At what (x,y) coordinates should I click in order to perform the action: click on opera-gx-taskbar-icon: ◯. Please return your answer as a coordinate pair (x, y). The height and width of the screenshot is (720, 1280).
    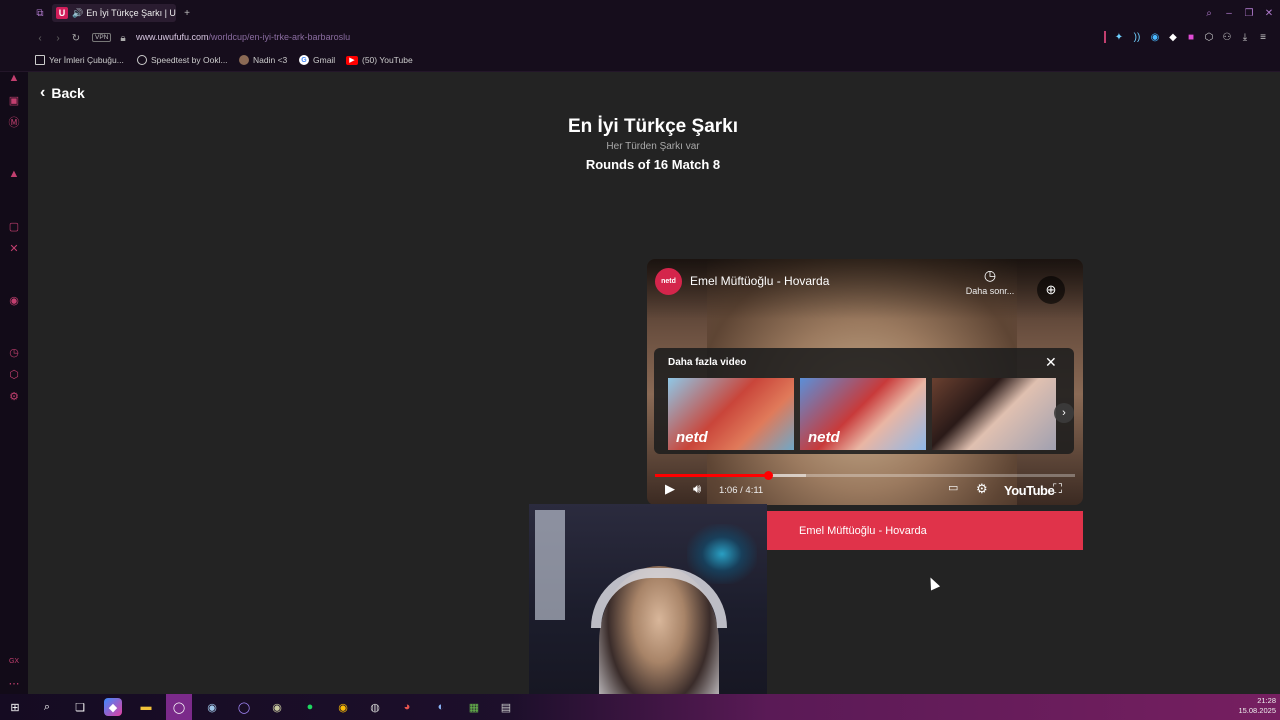
    Looking at the image, I should click on (179, 707).